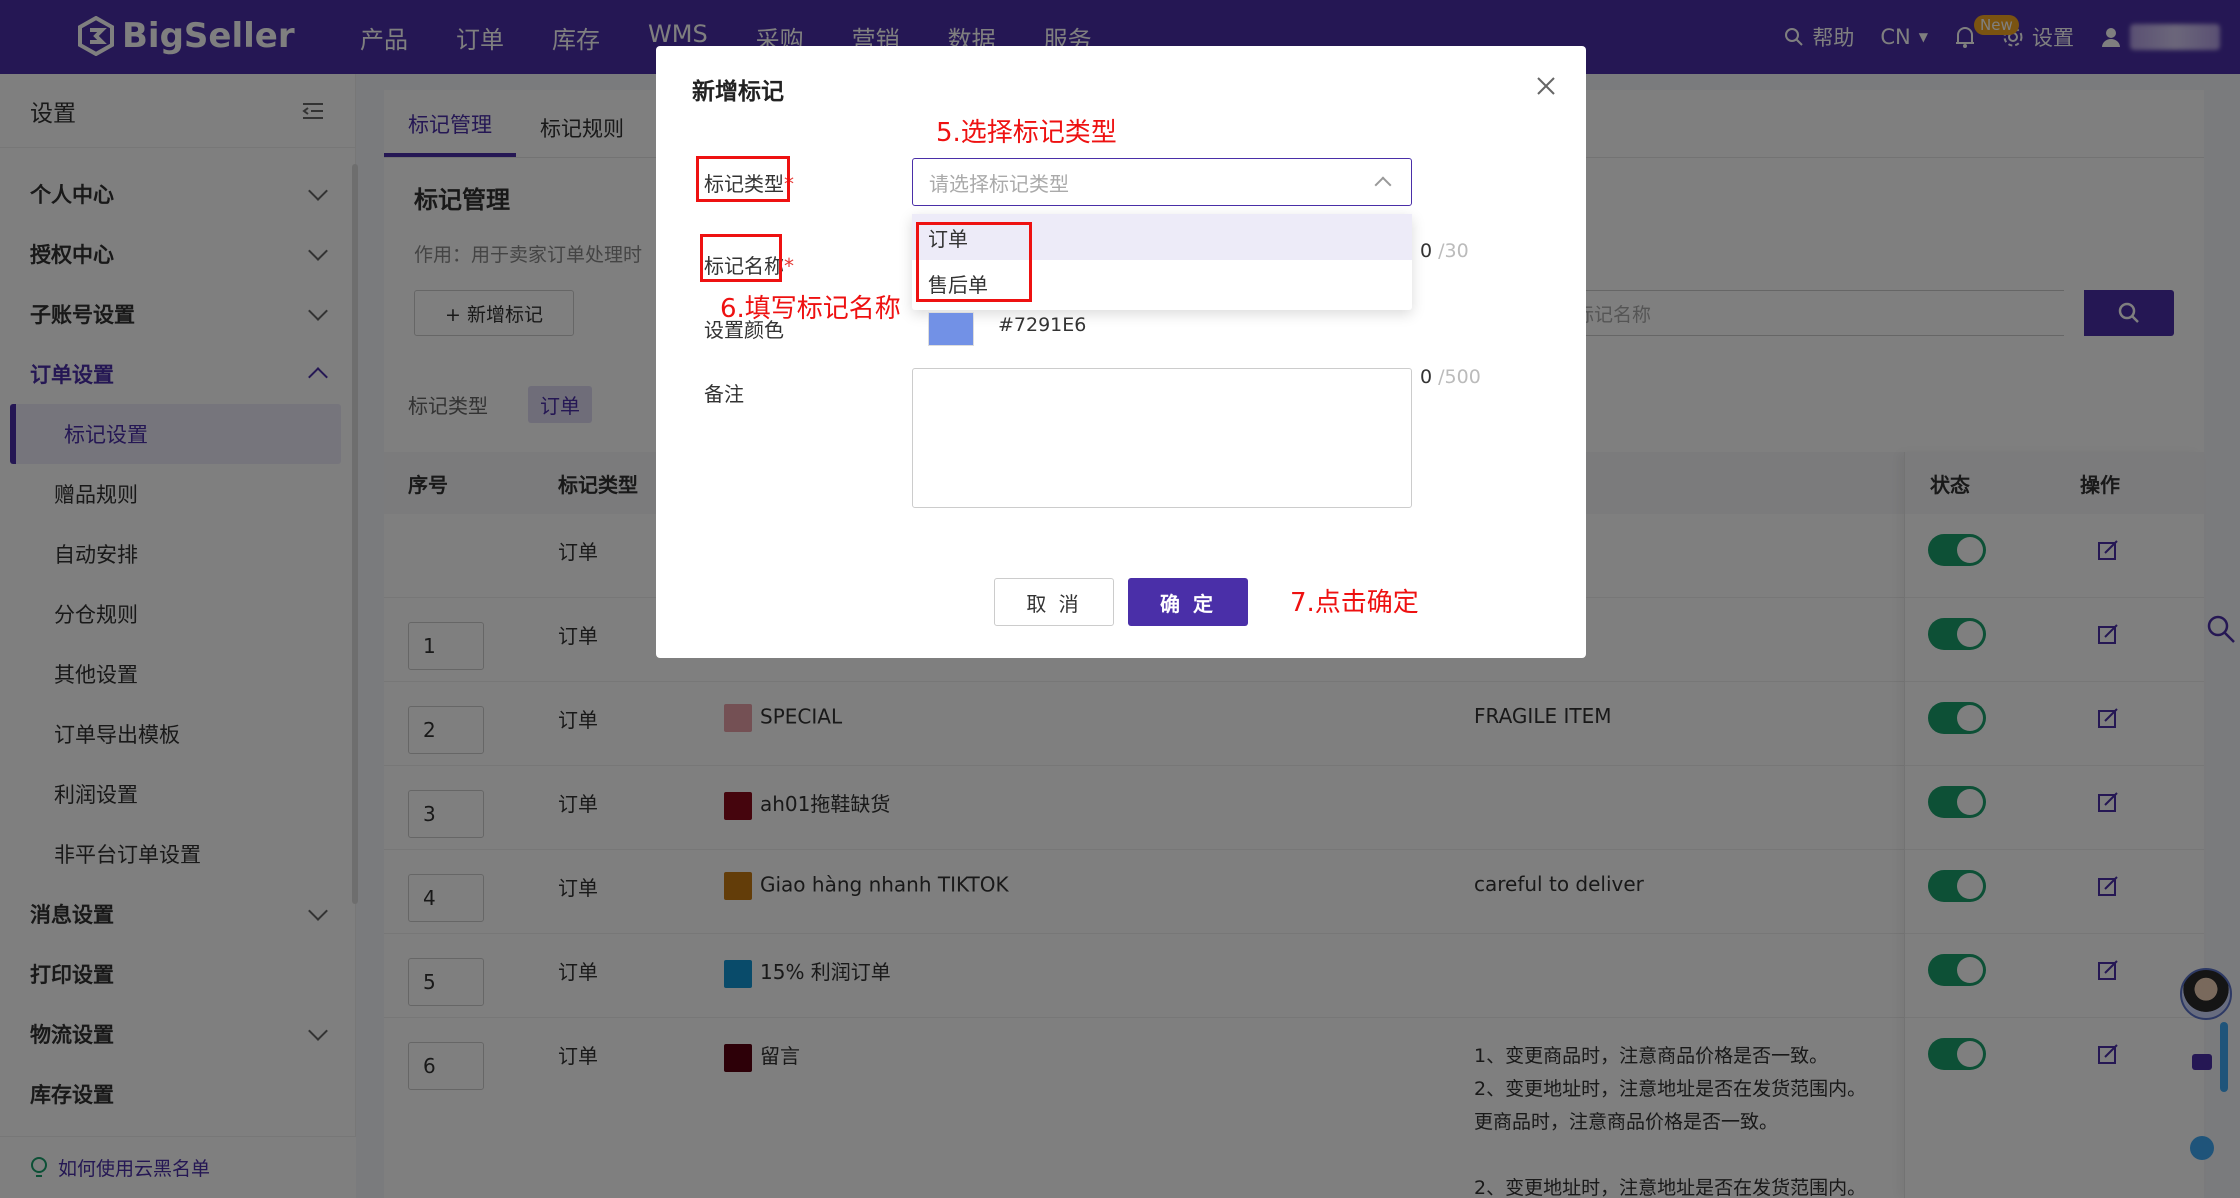  Describe the element at coordinates (1054, 602) in the screenshot. I see `cancel-button: 取 消` at that location.